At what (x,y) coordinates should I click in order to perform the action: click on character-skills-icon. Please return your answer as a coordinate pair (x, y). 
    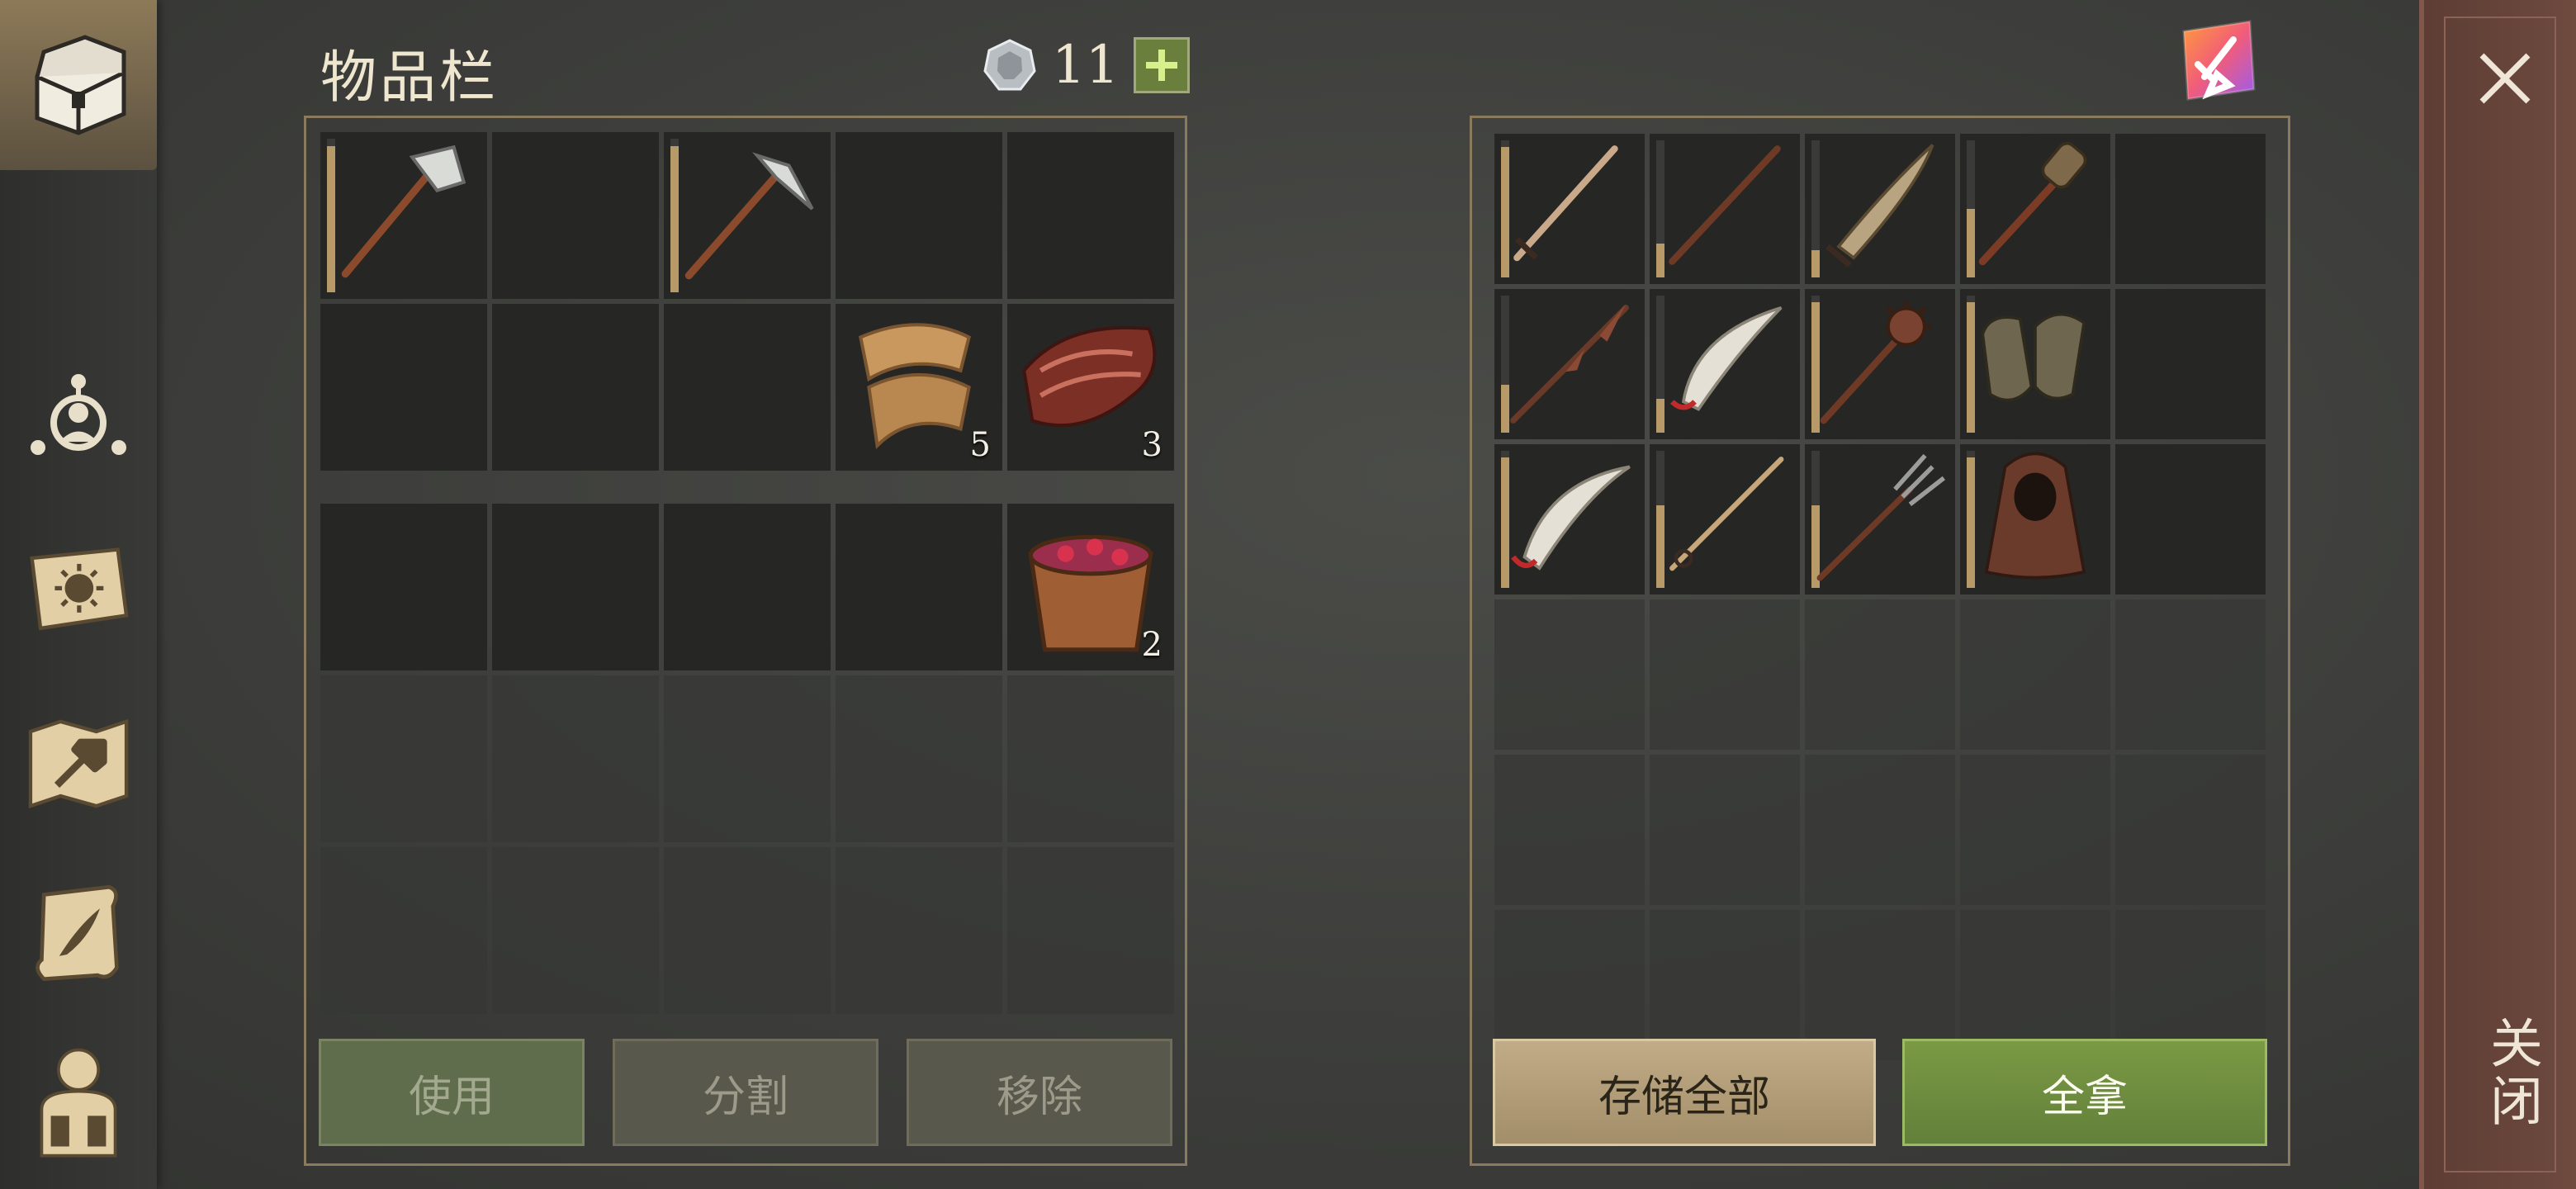
    Looking at the image, I should click on (78, 414).